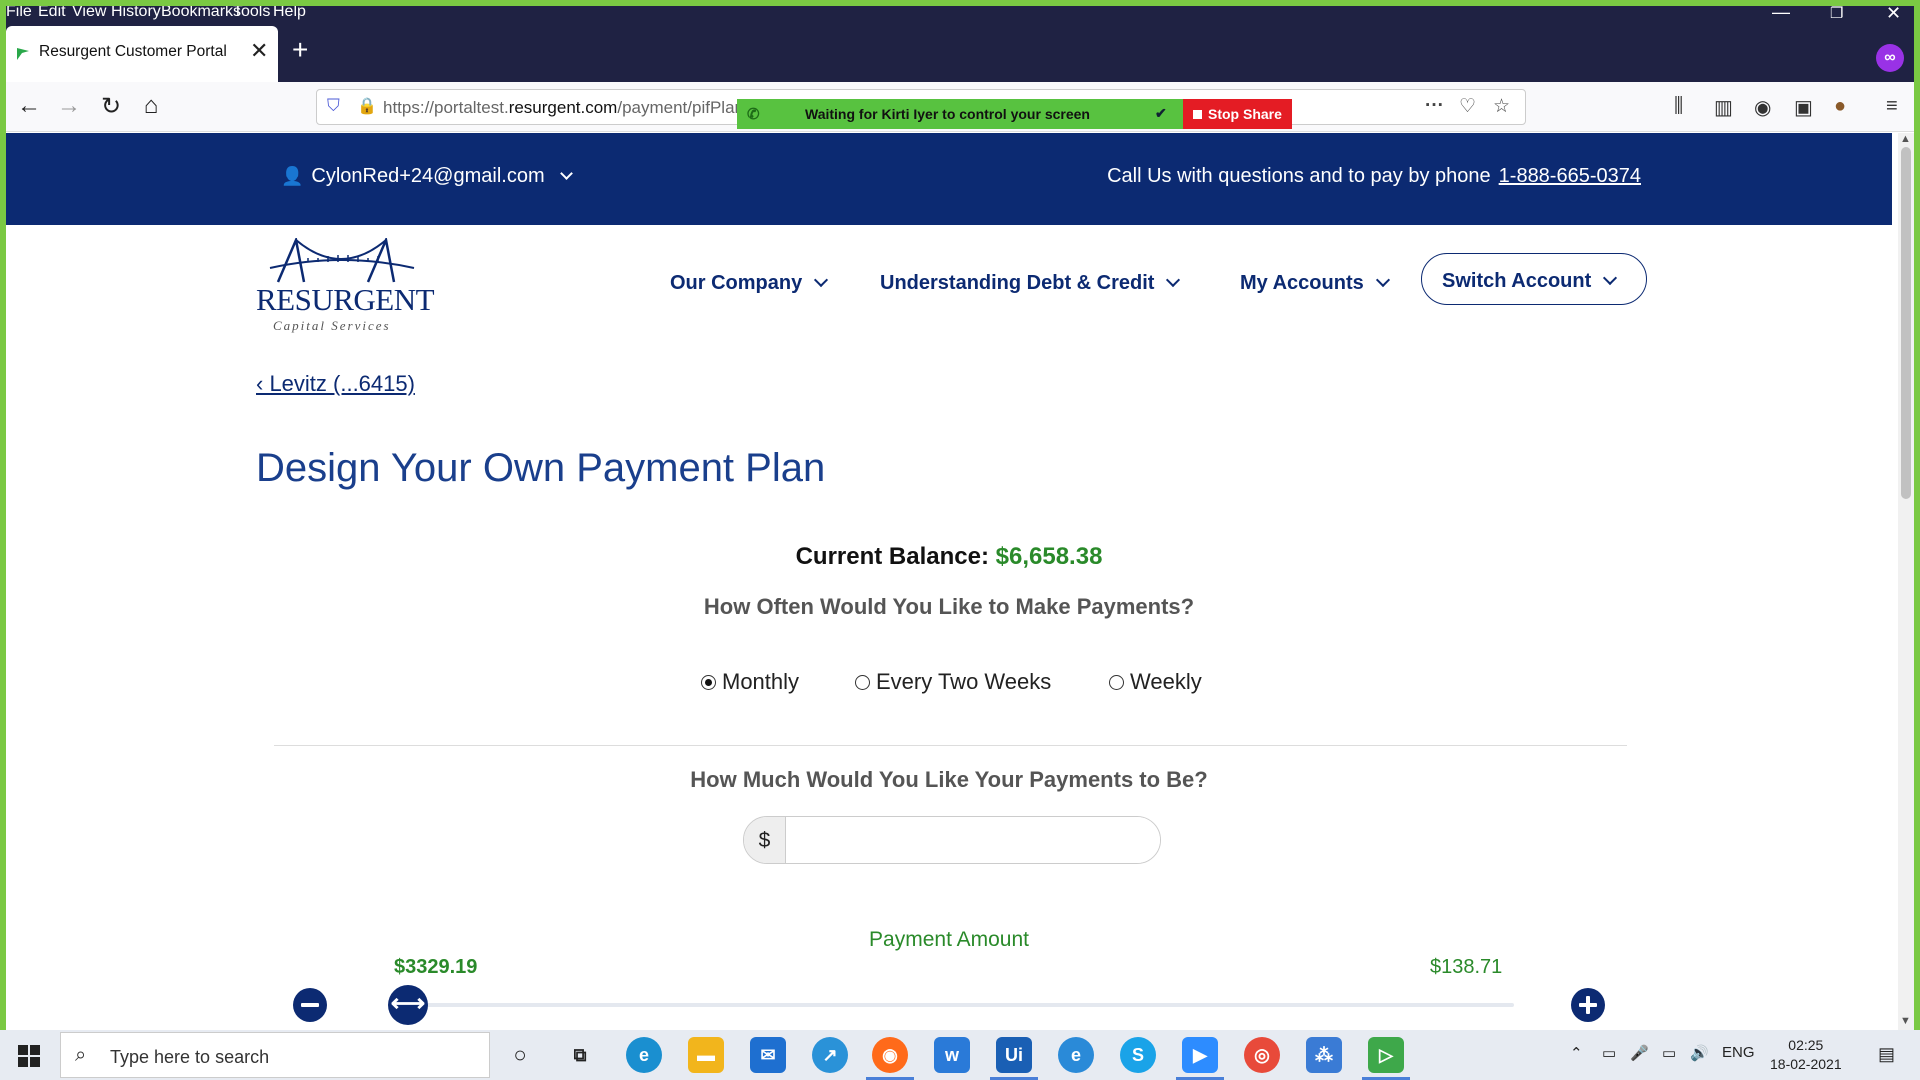 This screenshot has height=1080, width=1920. Describe the element at coordinates (1200, 1058) in the screenshot. I see `zoom-icon: ▶` at that location.